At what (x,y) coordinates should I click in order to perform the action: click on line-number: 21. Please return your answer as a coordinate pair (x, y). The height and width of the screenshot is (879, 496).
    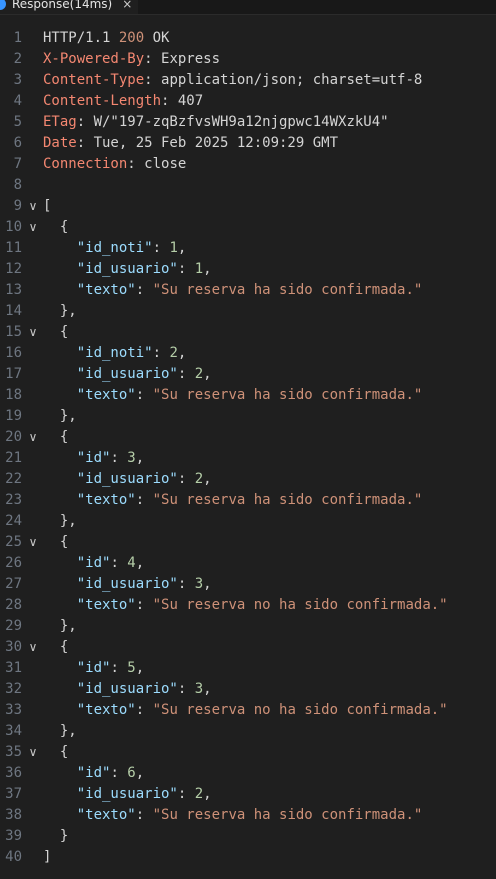
    Looking at the image, I should click on (13, 458).